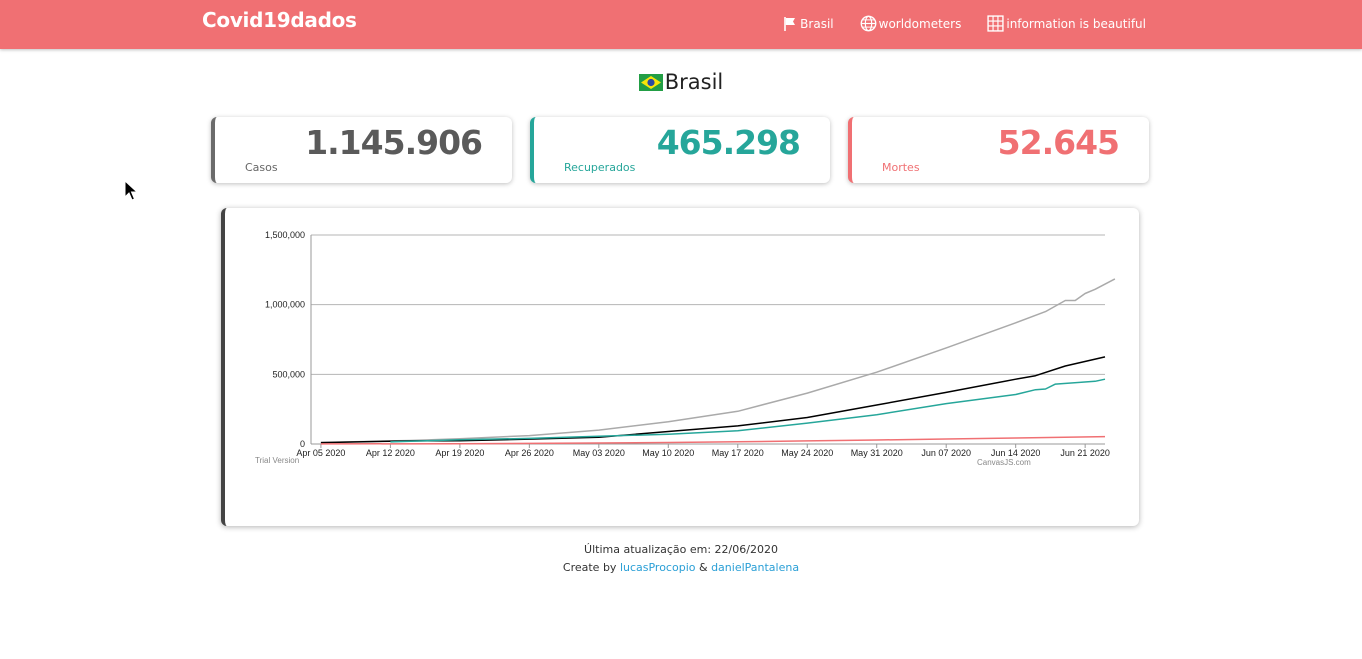 The image size is (1362, 659). Describe the element at coordinates (920, 23) in the screenshot. I see `nav-link-label: worldometers` at that location.